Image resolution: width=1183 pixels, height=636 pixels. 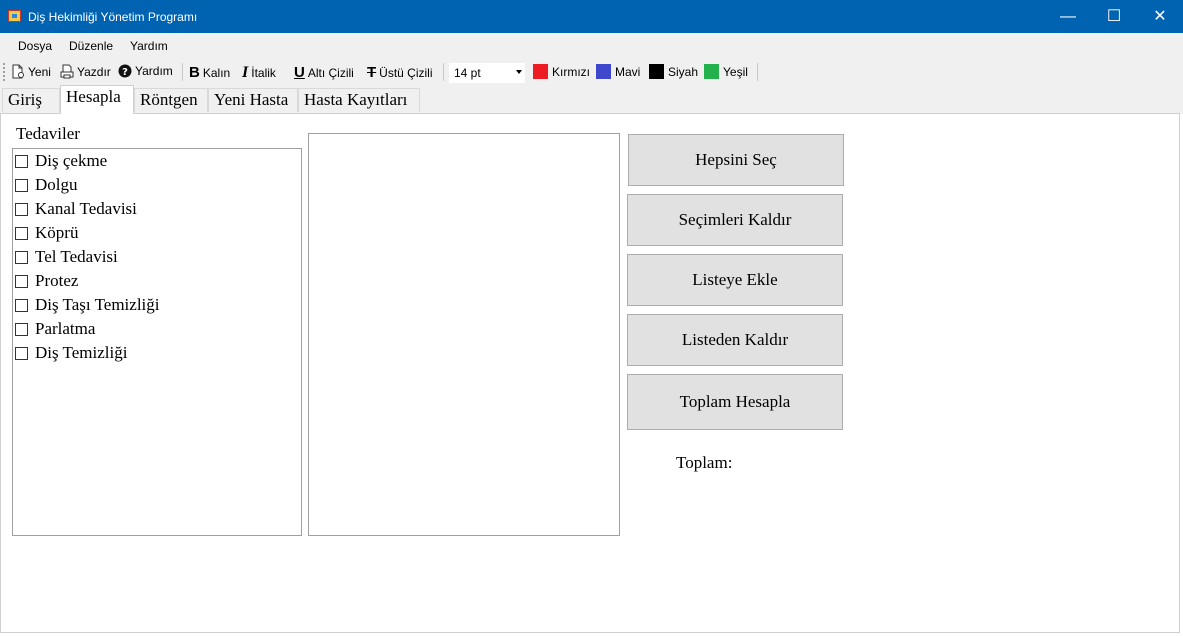 What do you see at coordinates (673, 71) in the screenshot?
I see `color-black-button: Siyah` at bounding box center [673, 71].